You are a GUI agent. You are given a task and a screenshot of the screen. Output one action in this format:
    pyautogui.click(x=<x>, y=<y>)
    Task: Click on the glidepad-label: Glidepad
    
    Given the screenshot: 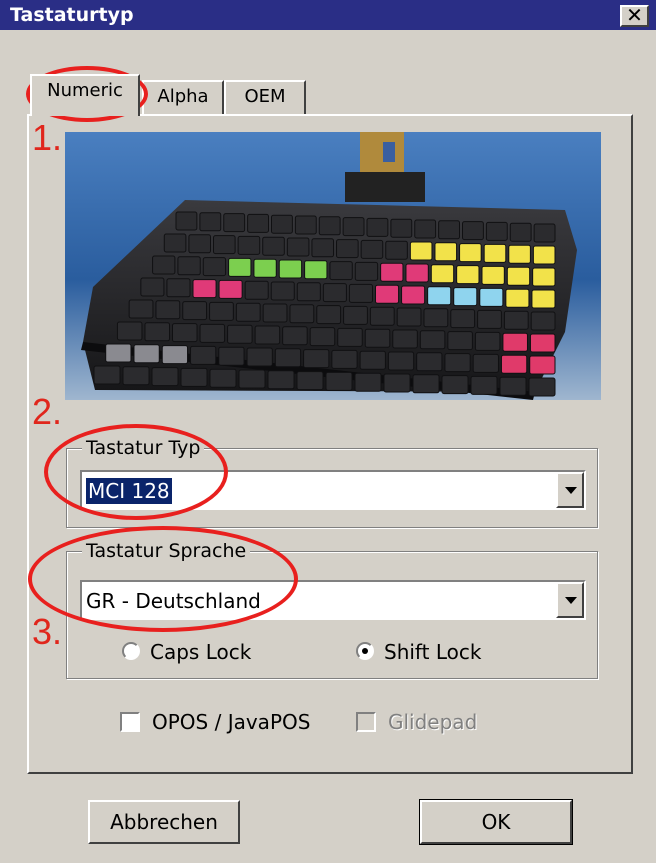 What is the action you would take?
    pyautogui.click(x=433, y=722)
    